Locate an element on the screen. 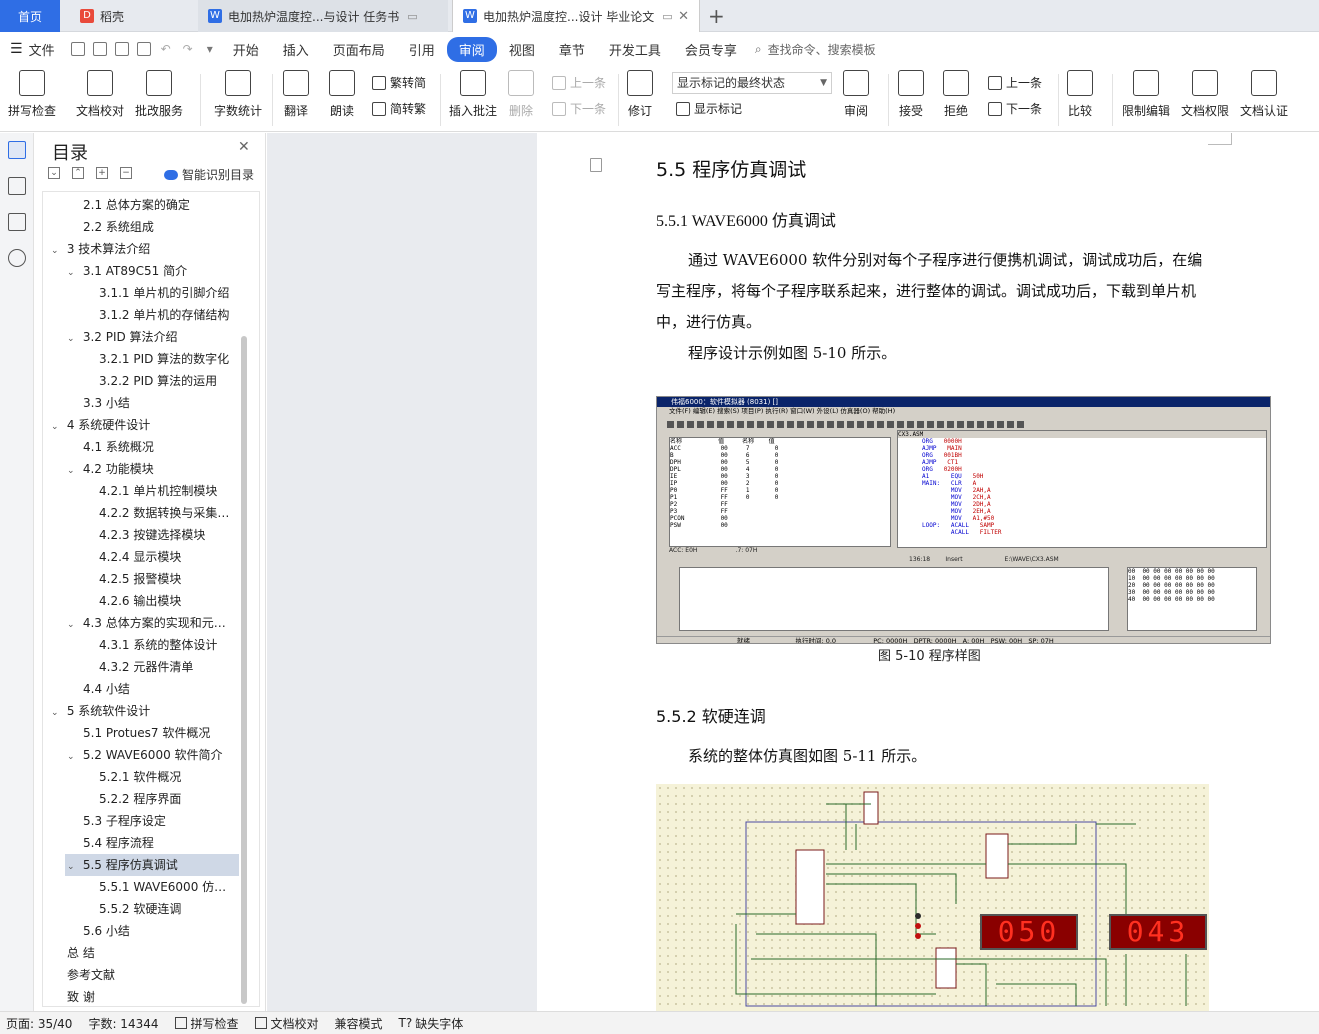 Image resolution: width=1319 pixels, height=1034 pixels. toc-item: 4.2.6 输出模块 is located at coordinates (168, 601).